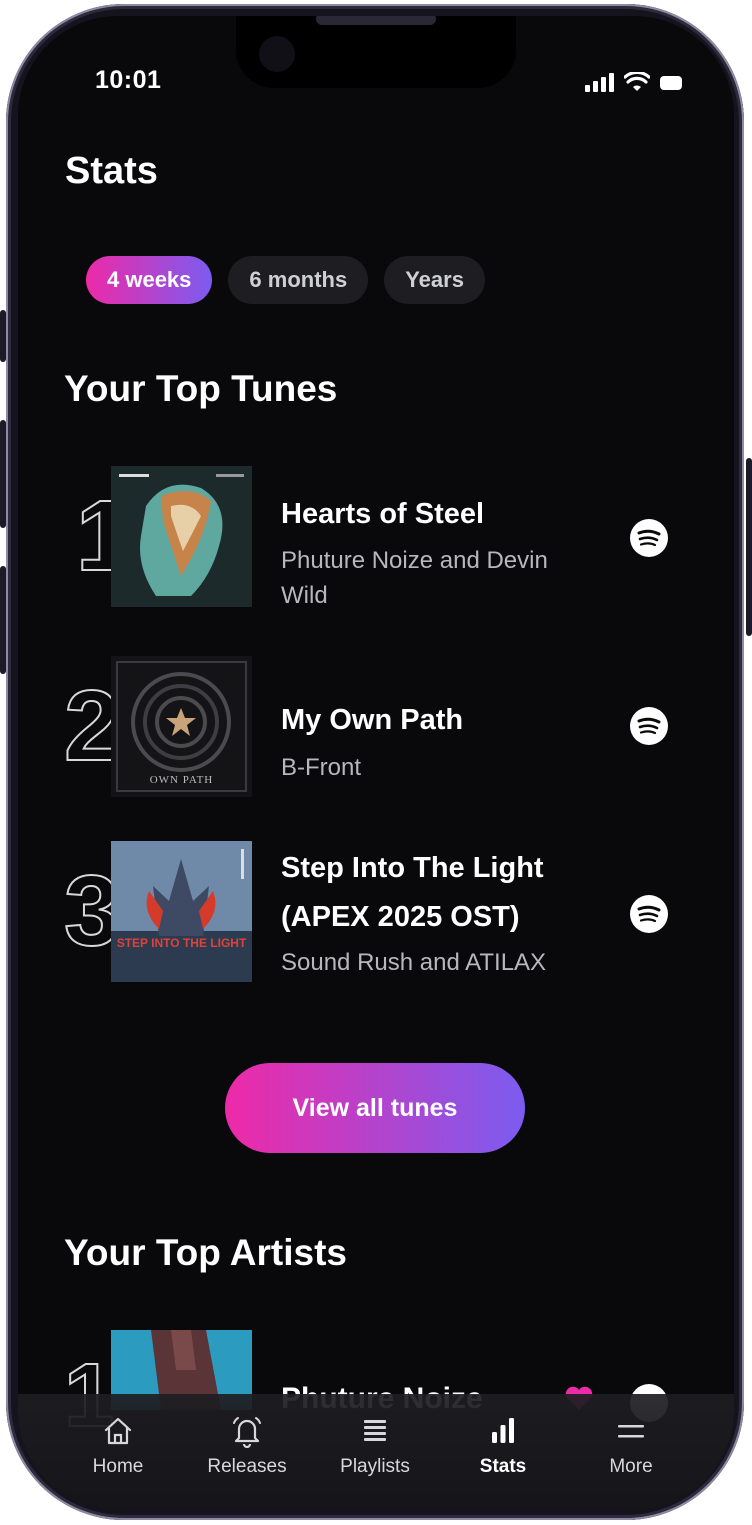 The image size is (752, 1525). I want to click on filter-4-weeks: 4 weeks, so click(149, 280).